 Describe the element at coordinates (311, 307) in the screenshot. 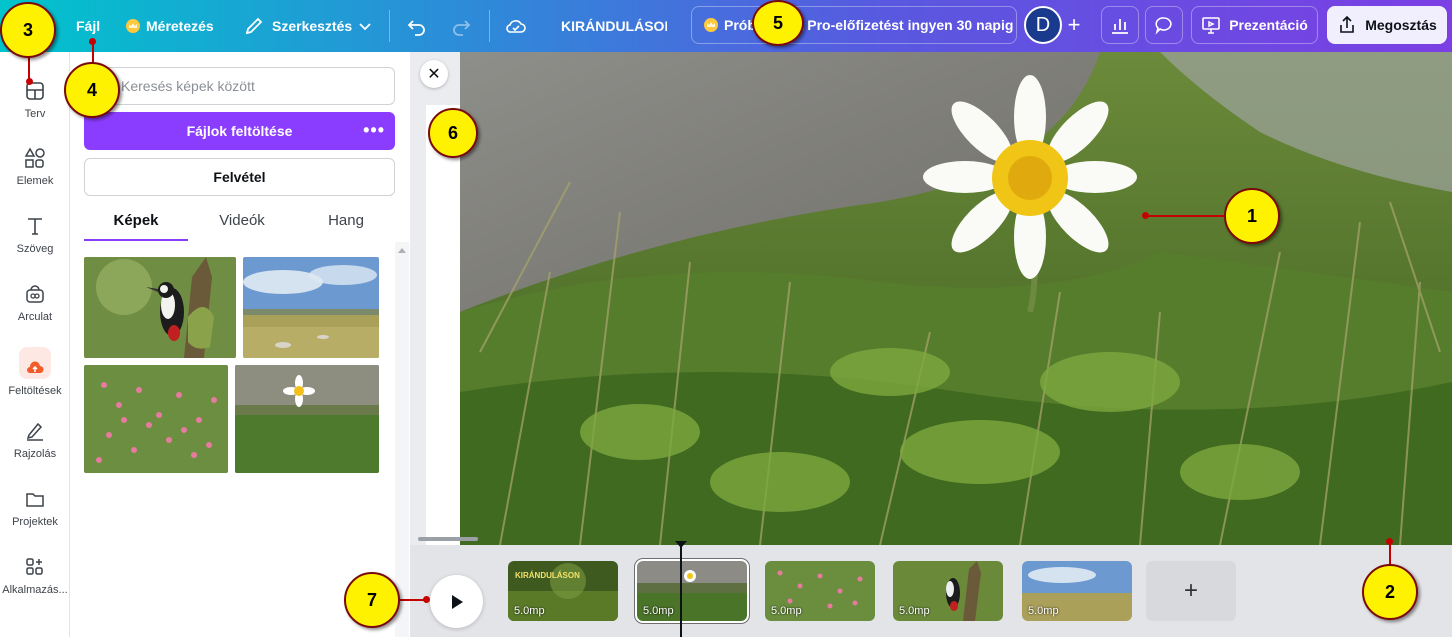

I see `image-thumbnail-landscape` at that location.